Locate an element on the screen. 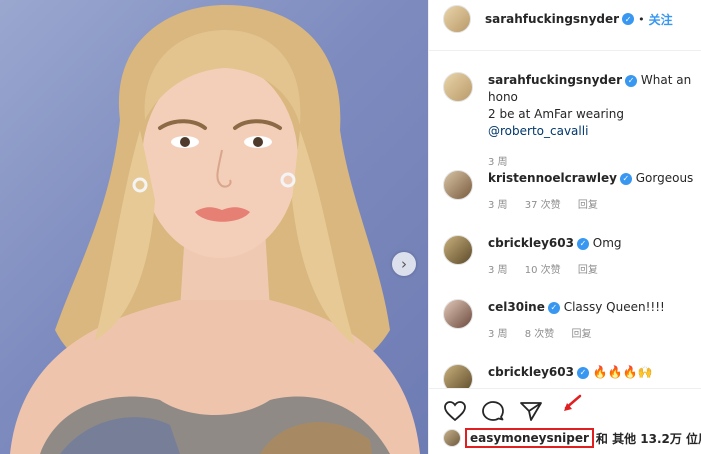  header-divider is located at coordinates (565, 50).